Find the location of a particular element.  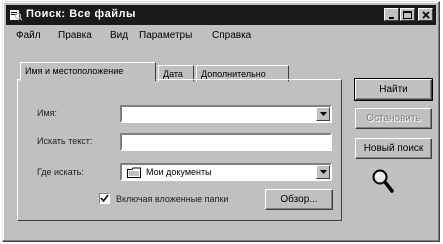

tab-date-label: Дата is located at coordinates (173, 74).